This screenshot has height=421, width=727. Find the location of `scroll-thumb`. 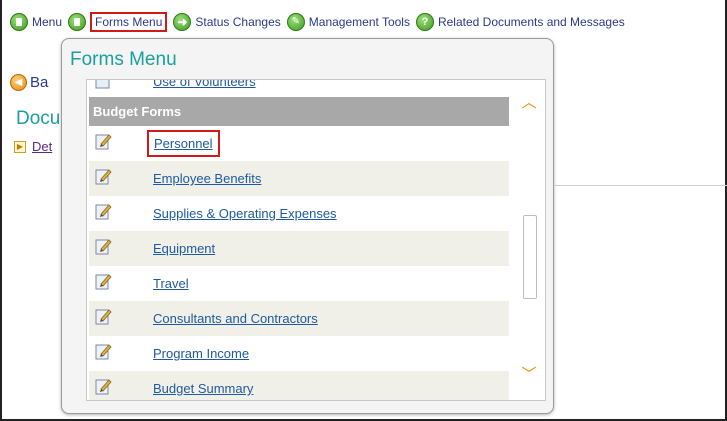

scroll-thumb is located at coordinates (530, 257).